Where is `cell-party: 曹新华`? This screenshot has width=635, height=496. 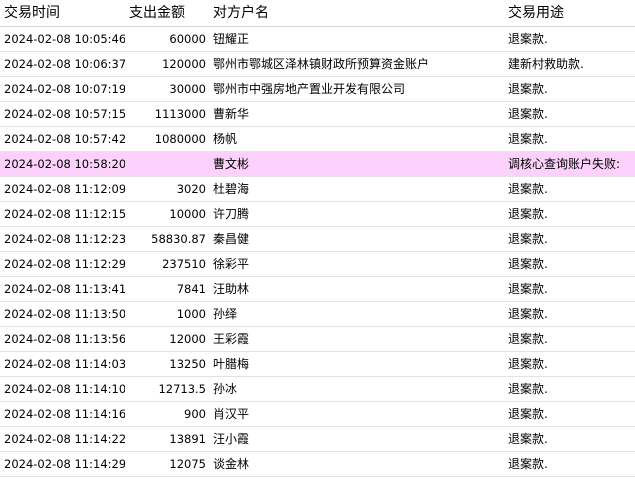
cell-party: 曹新华 is located at coordinates (356, 114).